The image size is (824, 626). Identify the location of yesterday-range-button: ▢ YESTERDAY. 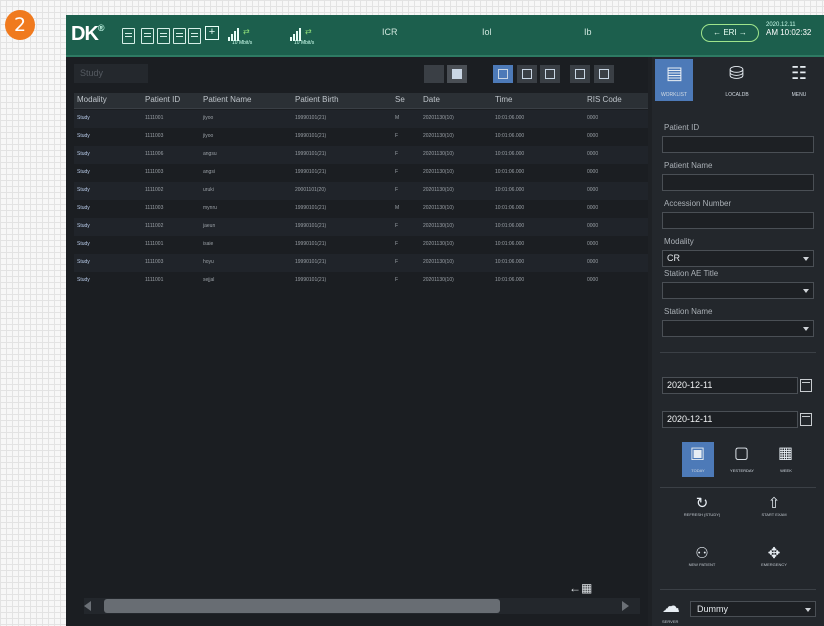
(742, 459).